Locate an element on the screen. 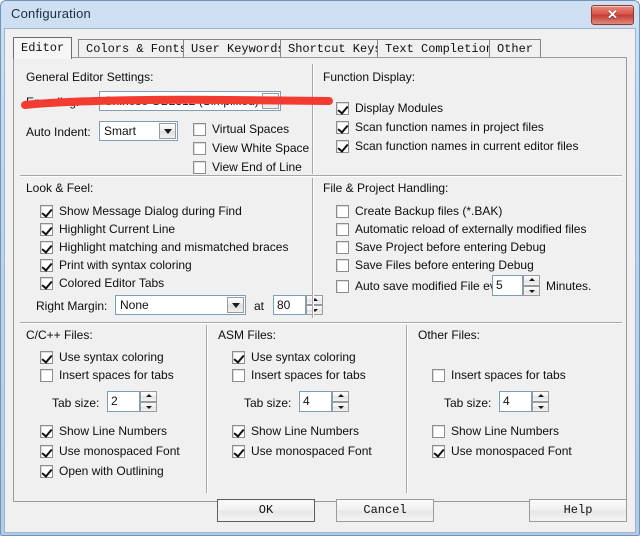 Image resolution: width=640 pixels, height=536 pixels. right-margin-column-spinner: 80 is located at coordinates (298, 305).